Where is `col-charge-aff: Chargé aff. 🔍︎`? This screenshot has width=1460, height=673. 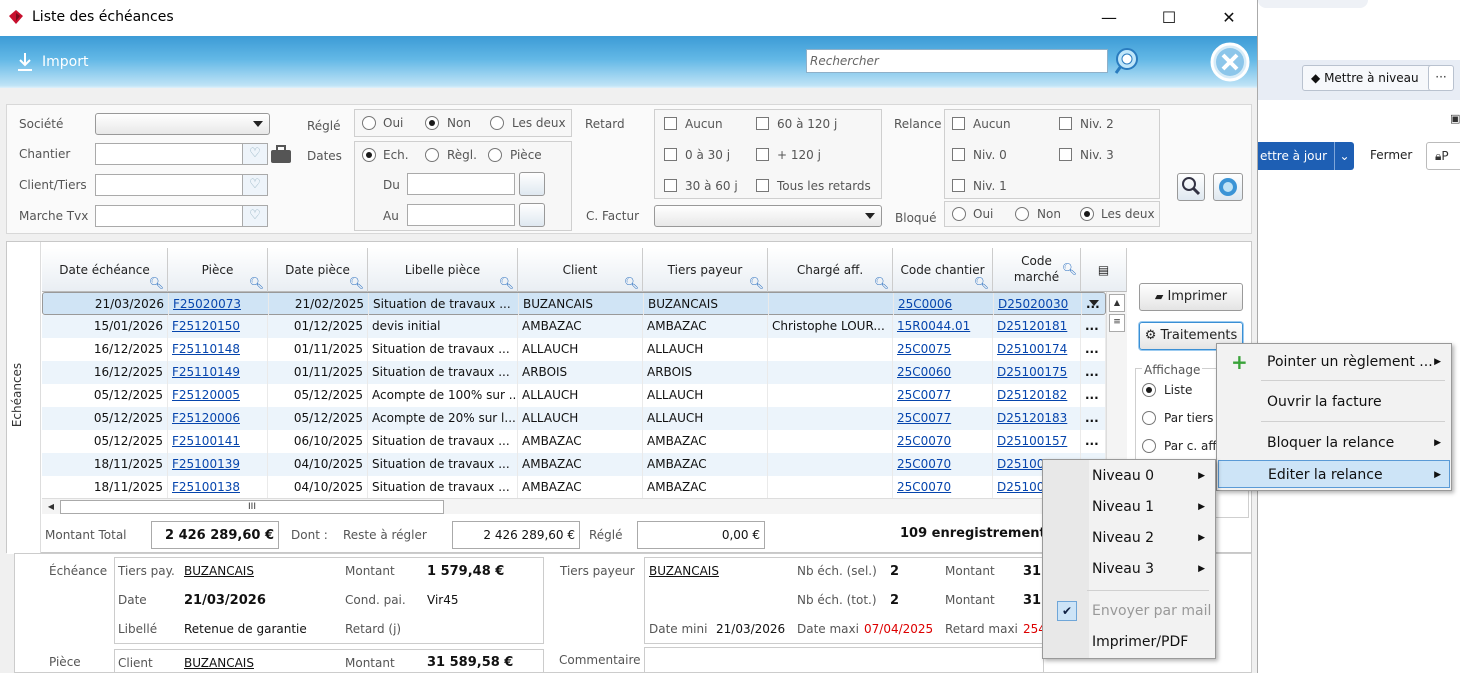
col-charge-aff: Chargé aff. 🔍︎ is located at coordinates (830, 270).